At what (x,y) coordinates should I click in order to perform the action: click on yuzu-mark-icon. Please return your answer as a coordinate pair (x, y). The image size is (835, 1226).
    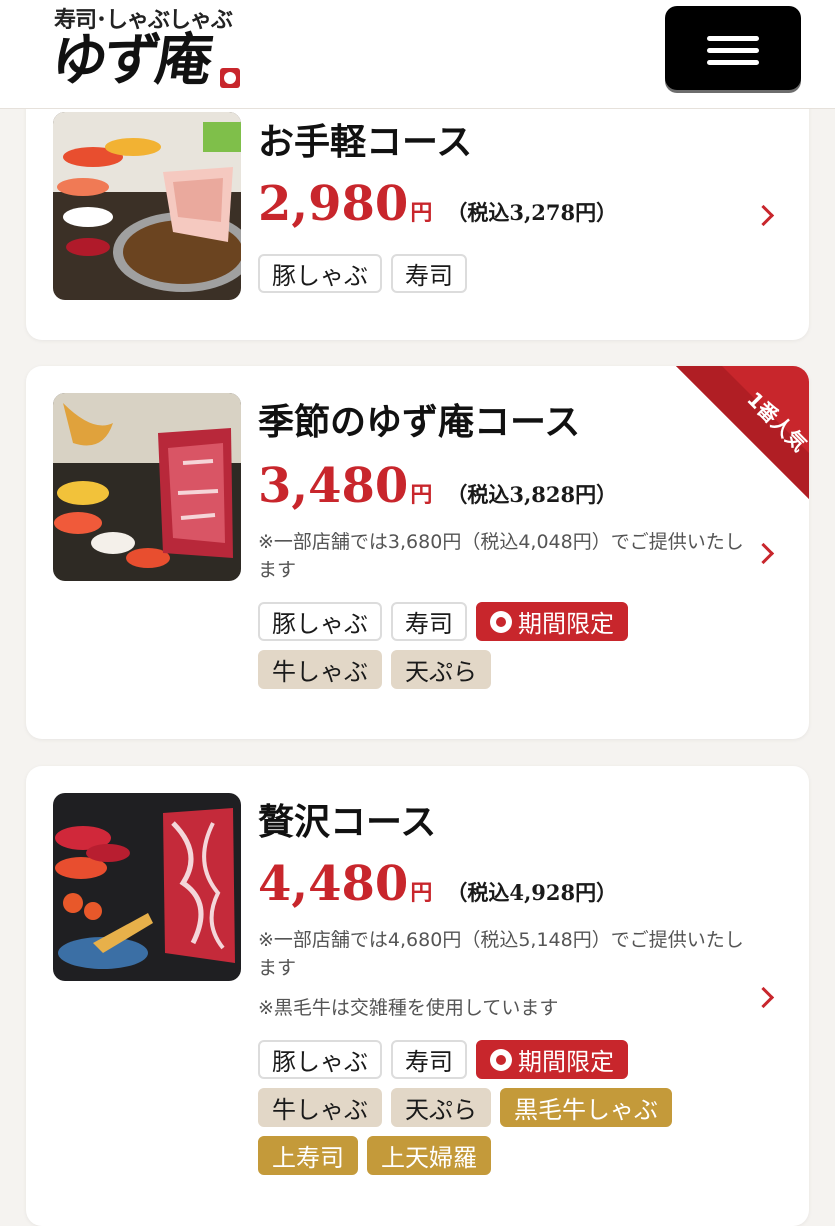
    Looking at the image, I should click on (230, 78).